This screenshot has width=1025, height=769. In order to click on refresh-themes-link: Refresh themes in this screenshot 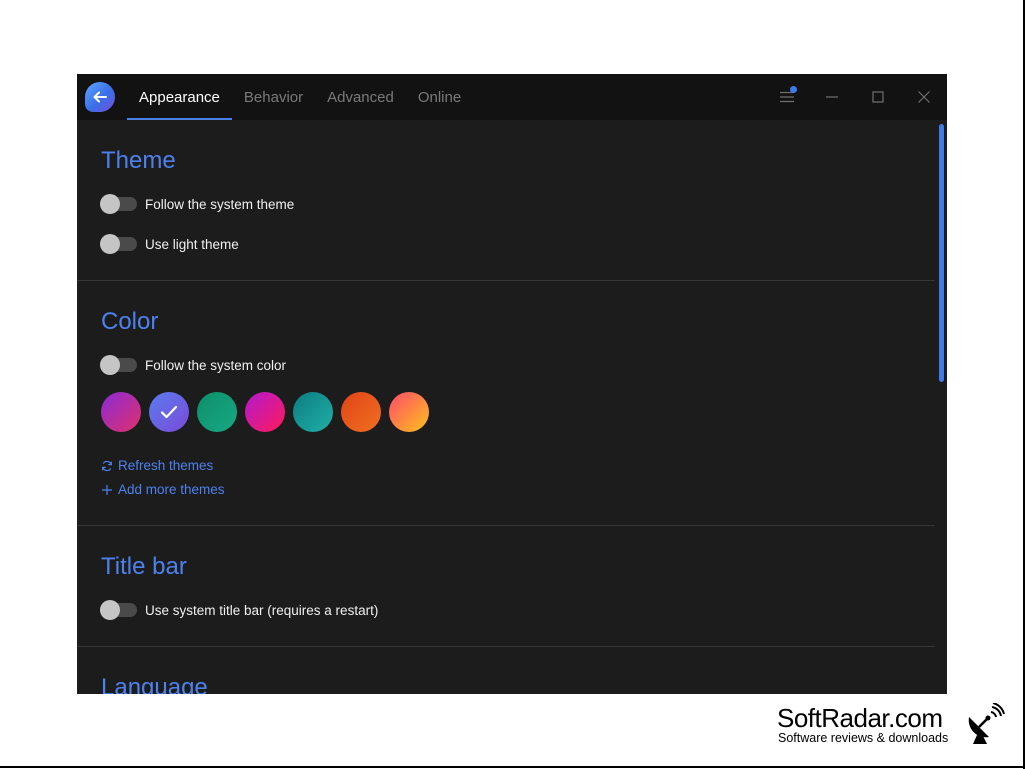, I will do `click(157, 465)`.